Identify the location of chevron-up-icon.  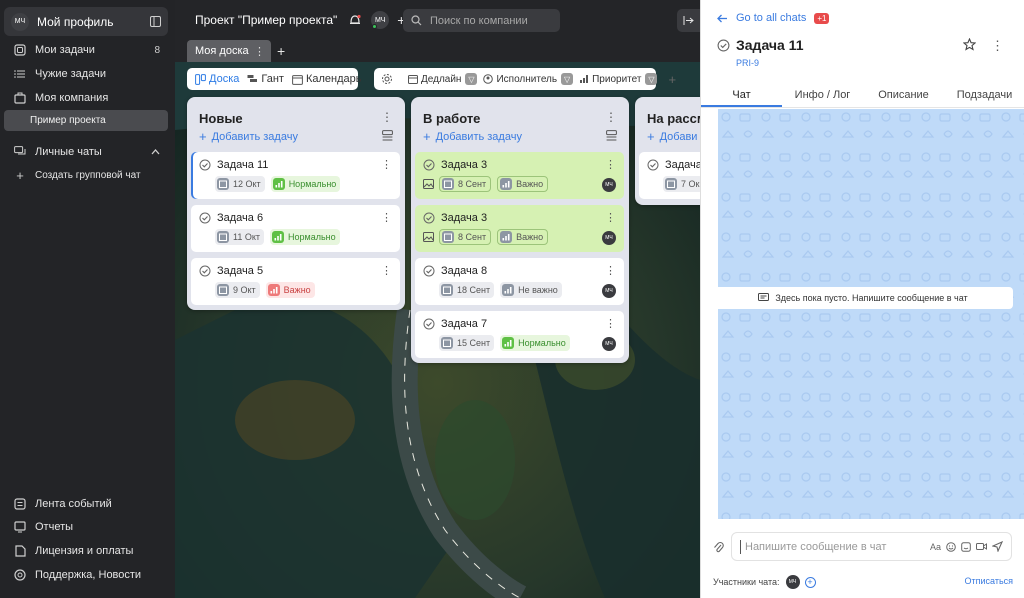
(155, 152).